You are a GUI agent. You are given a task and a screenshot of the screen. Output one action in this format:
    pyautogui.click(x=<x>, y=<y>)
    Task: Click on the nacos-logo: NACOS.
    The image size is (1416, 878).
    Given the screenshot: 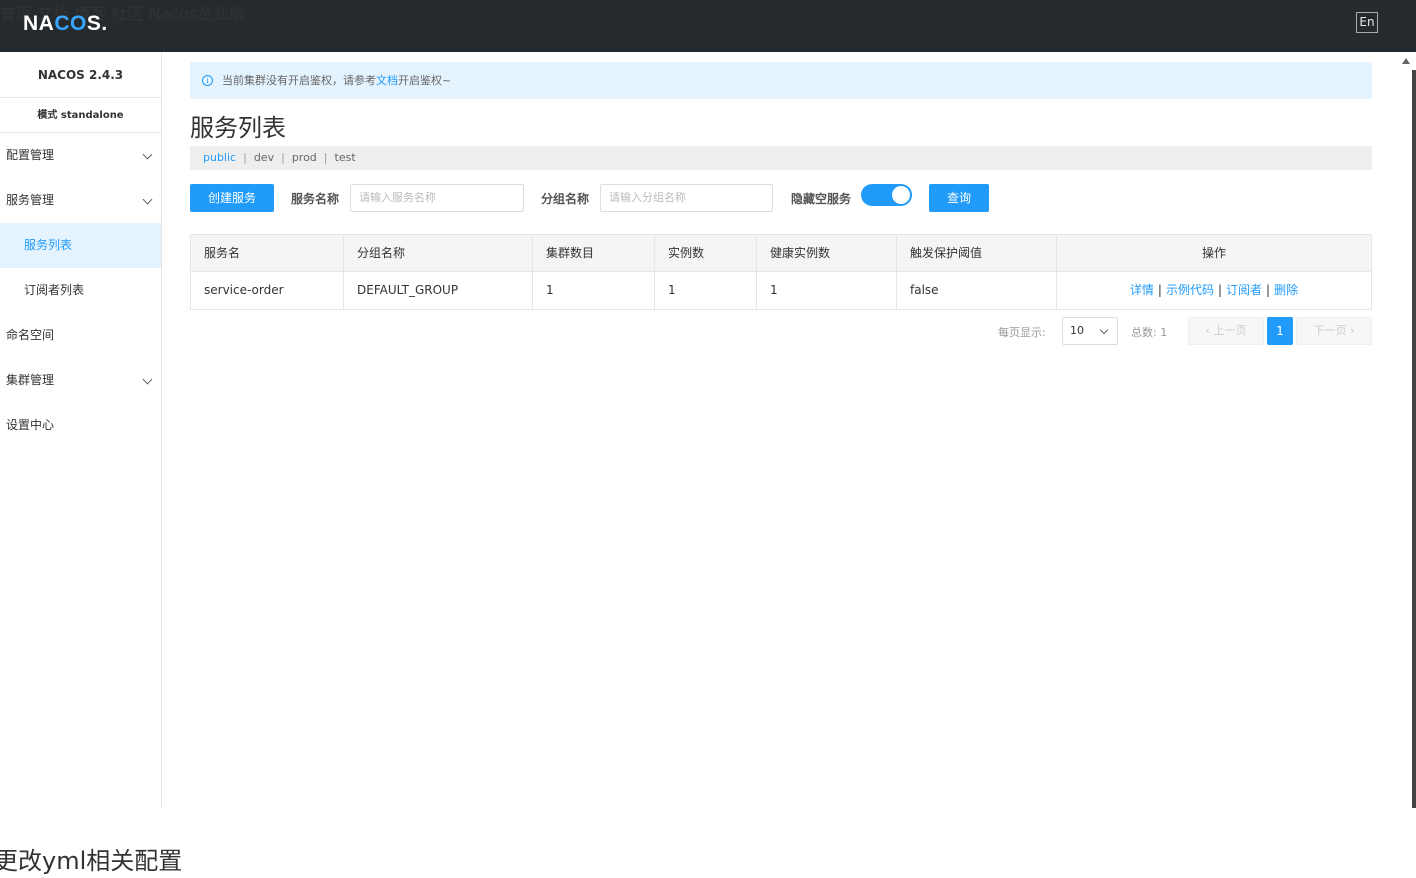 What is the action you would take?
    pyautogui.click(x=65, y=24)
    